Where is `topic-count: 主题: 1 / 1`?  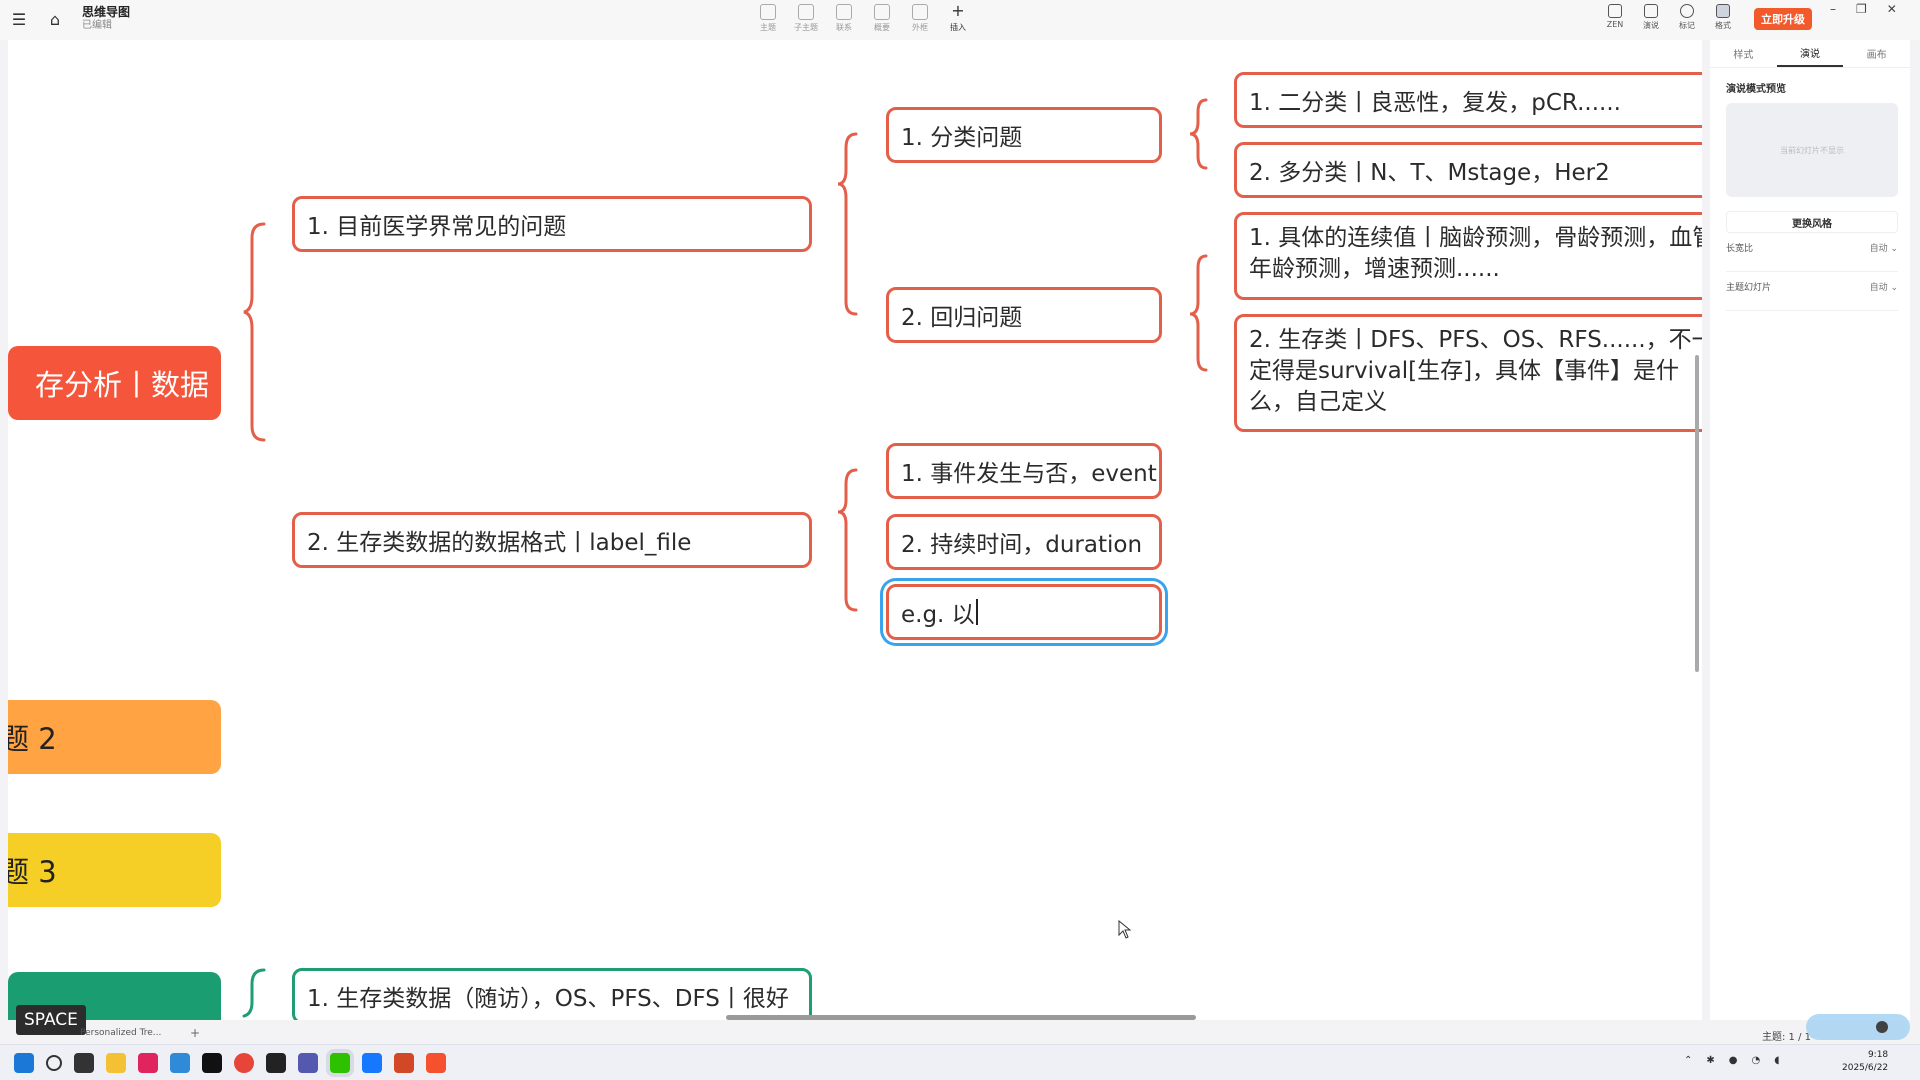 topic-count: 主题: 1 / 1 is located at coordinates (1786, 1037).